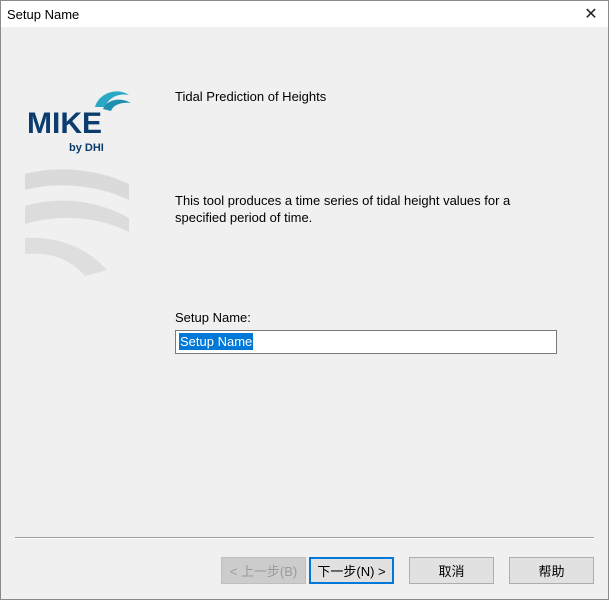 The height and width of the screenshot is (601, 610). What do you see at coordinates (43, 14) in the screenshot?
I see `window-title: Setup Name` at bounding box center [43, 14].